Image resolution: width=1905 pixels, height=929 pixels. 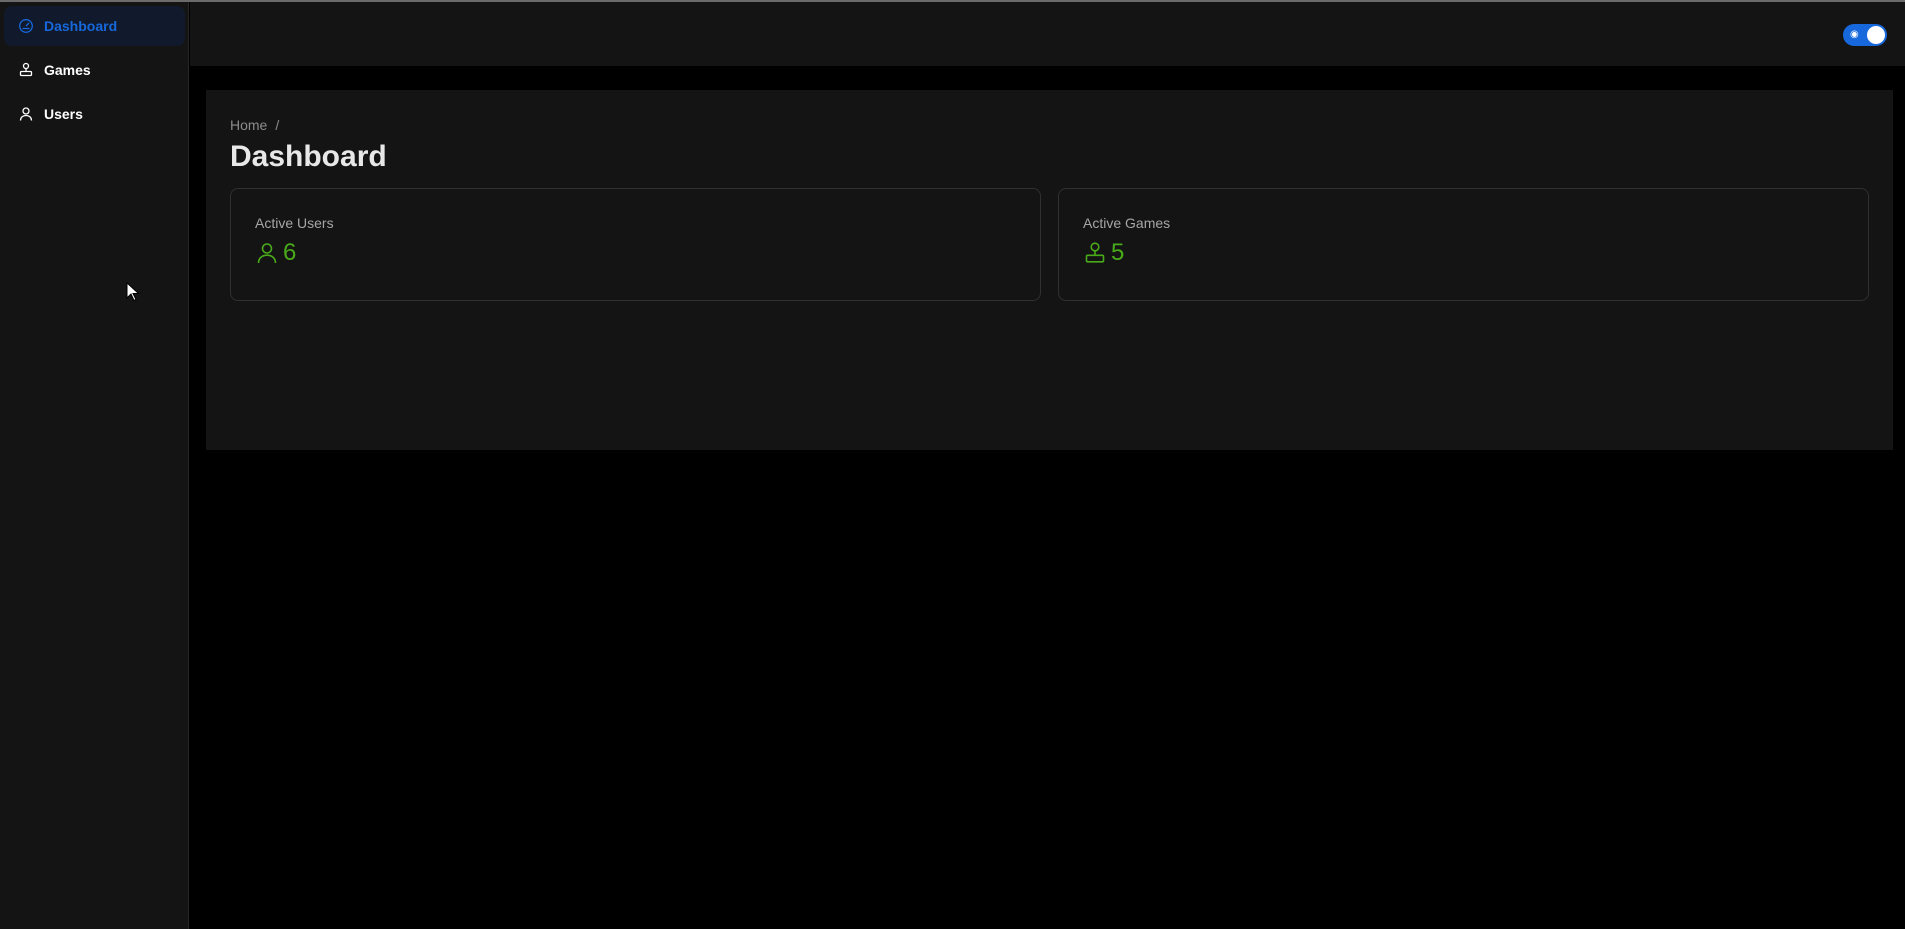 What do you see at coordinates (94, 70) in the screenshot?
I see `sidebar-item-games: Games` at bounding box center [94, 70].